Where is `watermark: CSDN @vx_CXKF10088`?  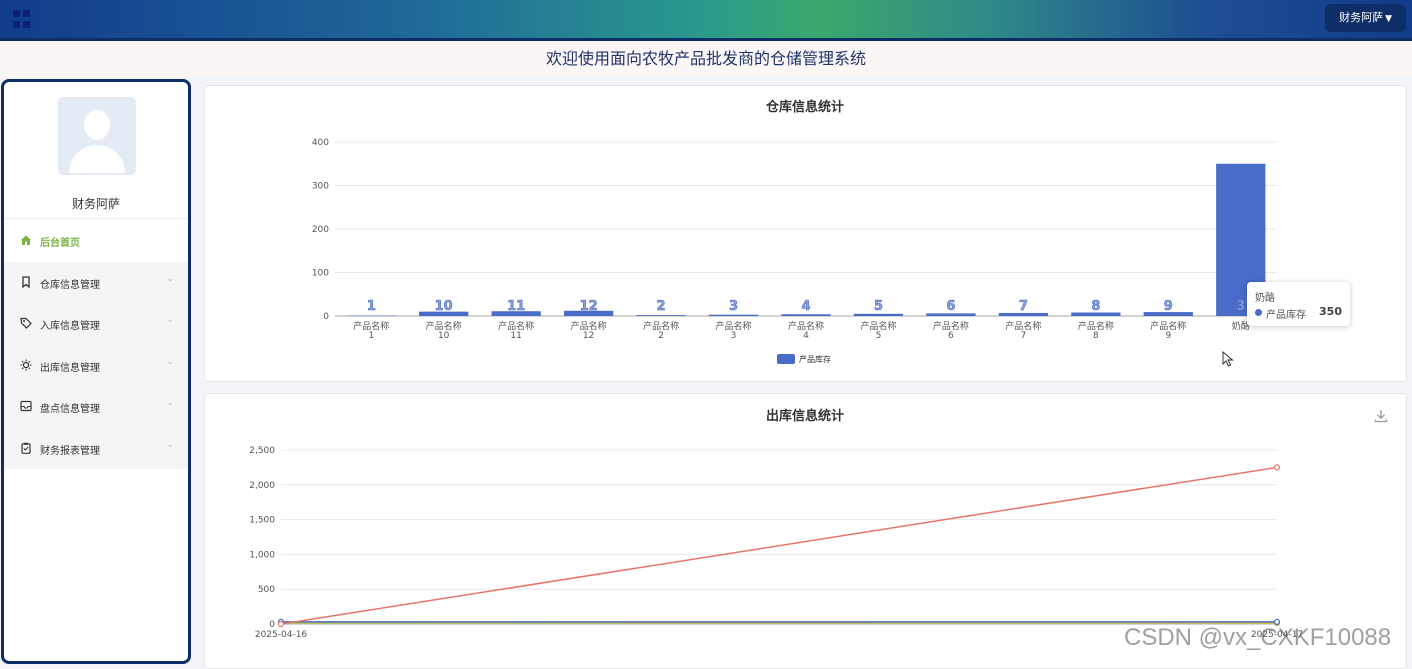
watermark: CSDN @vx_CXKF10088 is located at coordinates (1257, 638).